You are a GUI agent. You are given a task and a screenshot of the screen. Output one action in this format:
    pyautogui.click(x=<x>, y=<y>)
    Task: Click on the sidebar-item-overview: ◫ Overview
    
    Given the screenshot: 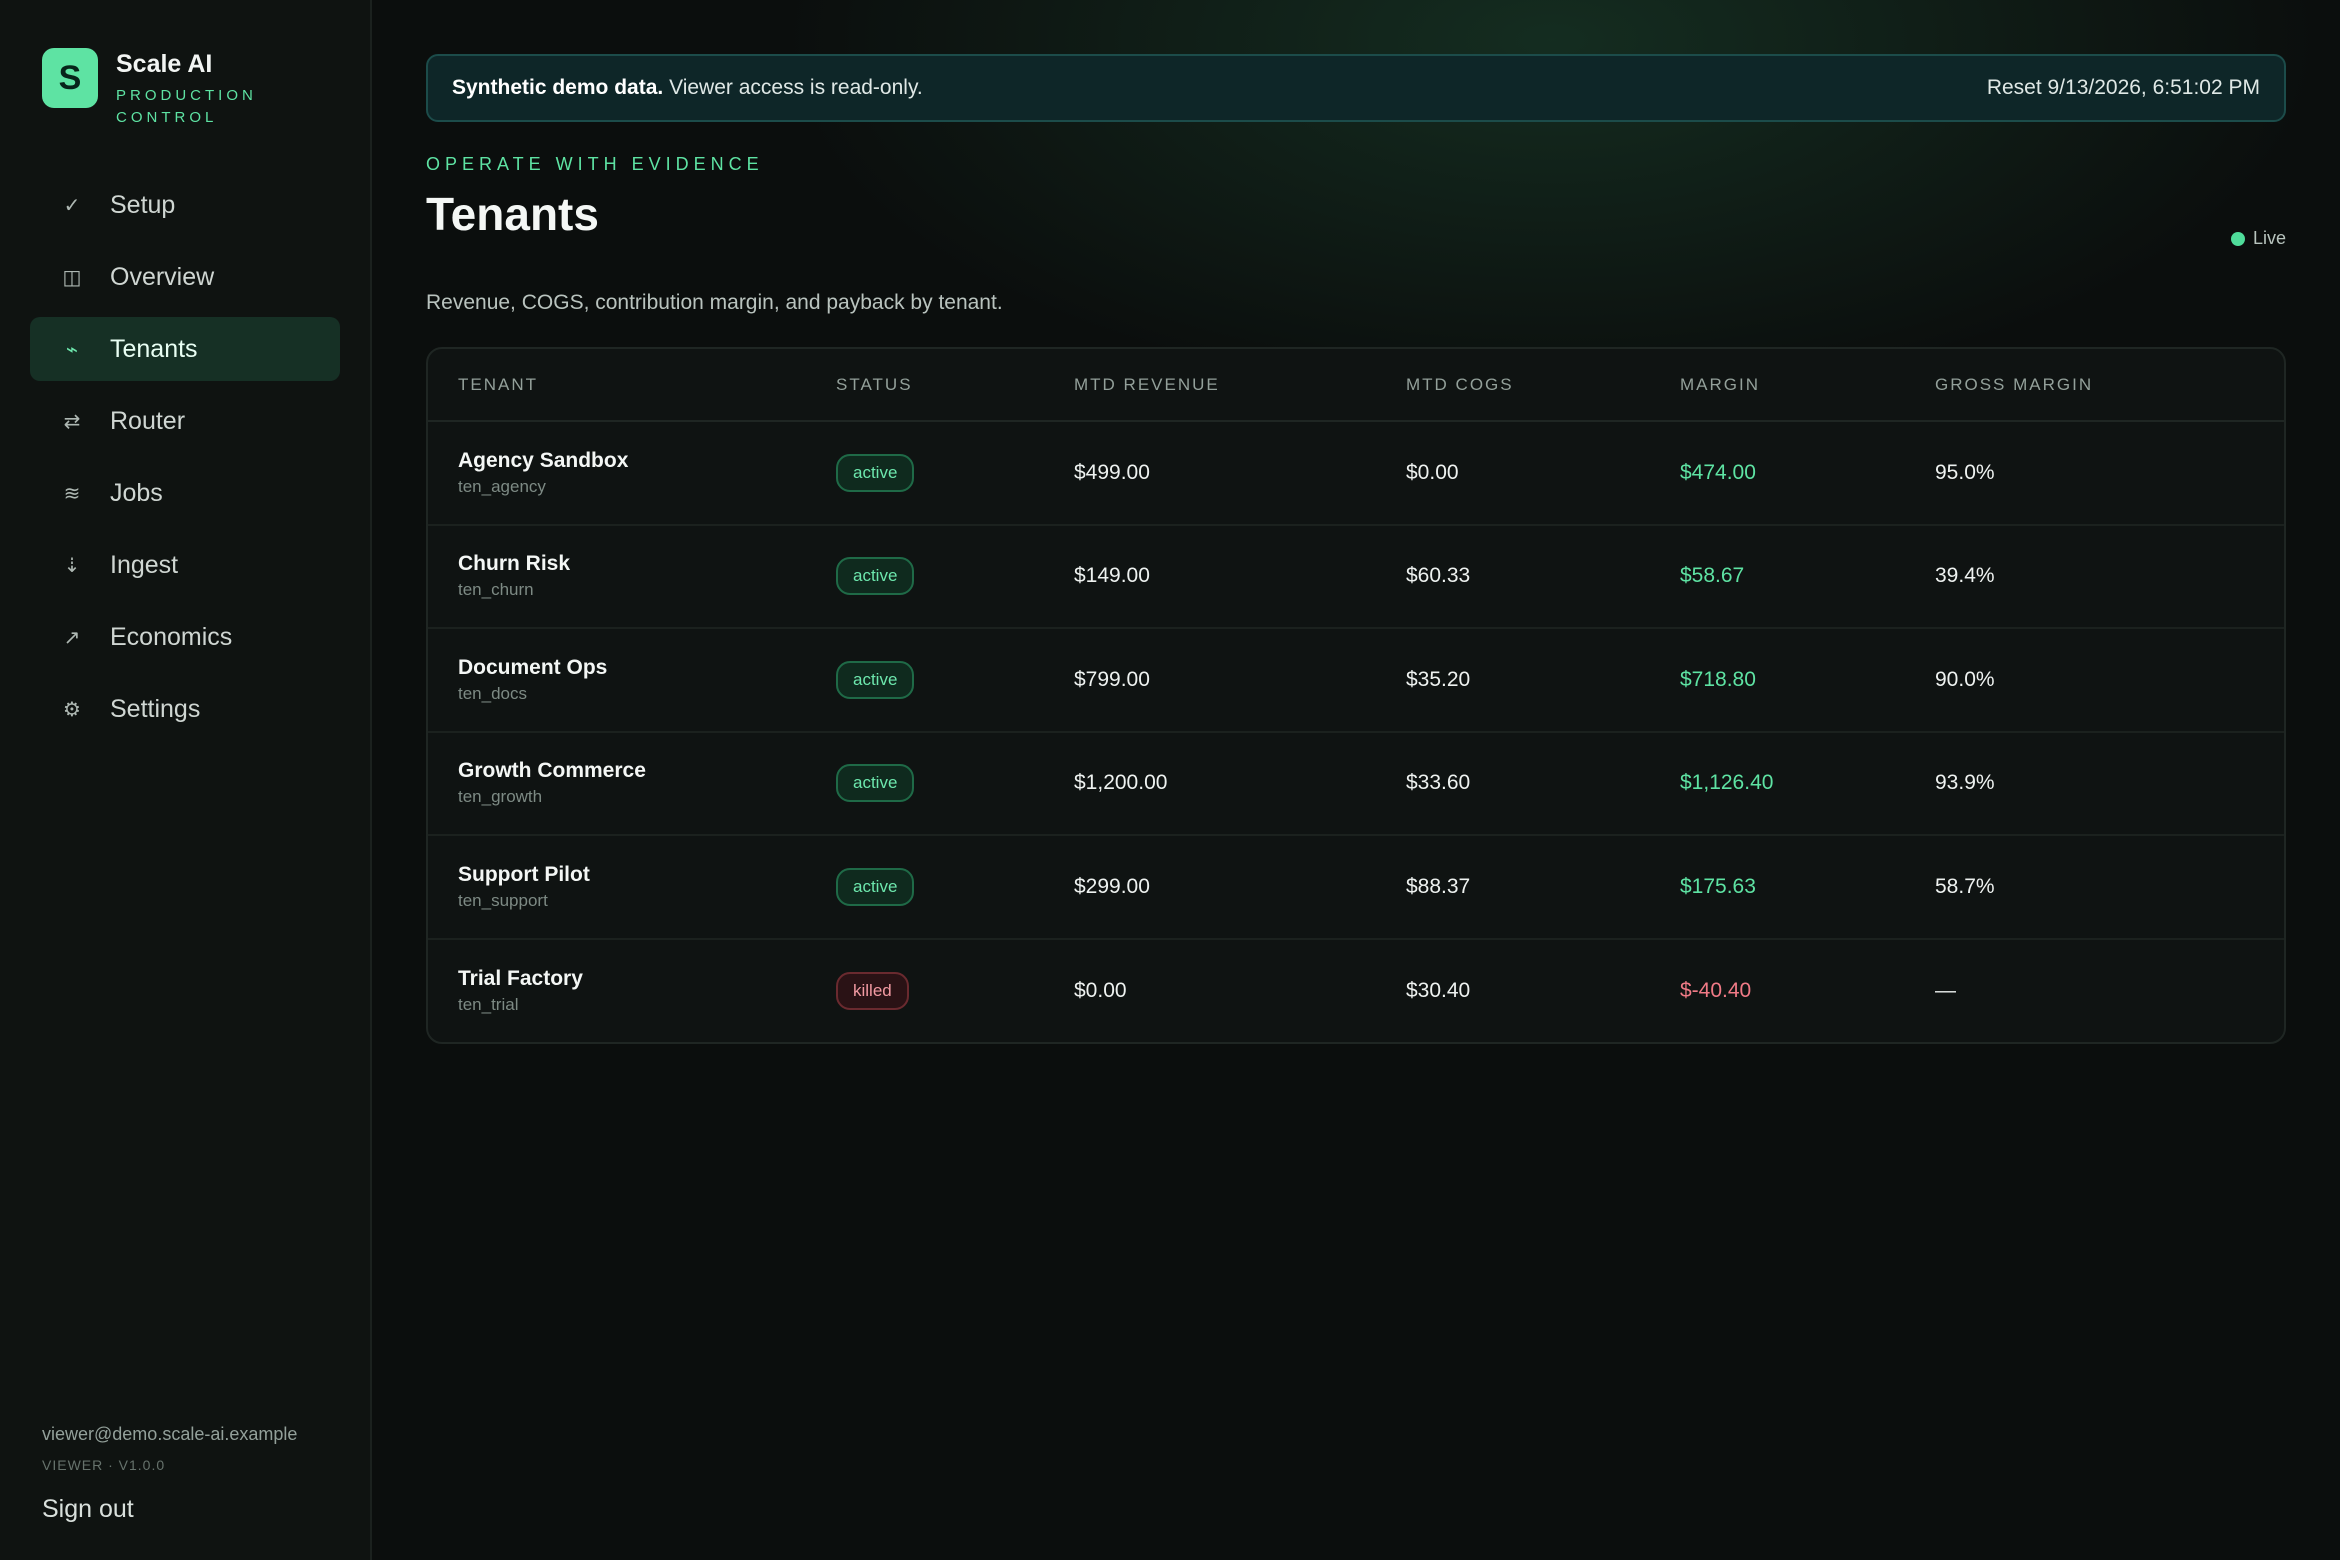 What is the action you would take?
    pyautogui.click(x=185, y=277)
    